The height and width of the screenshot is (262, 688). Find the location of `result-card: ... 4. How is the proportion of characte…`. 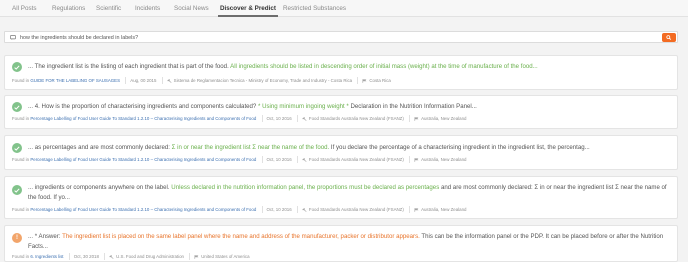

result-card: ... 4. How is the proportion of characte… is located at coordinates (341, 112).